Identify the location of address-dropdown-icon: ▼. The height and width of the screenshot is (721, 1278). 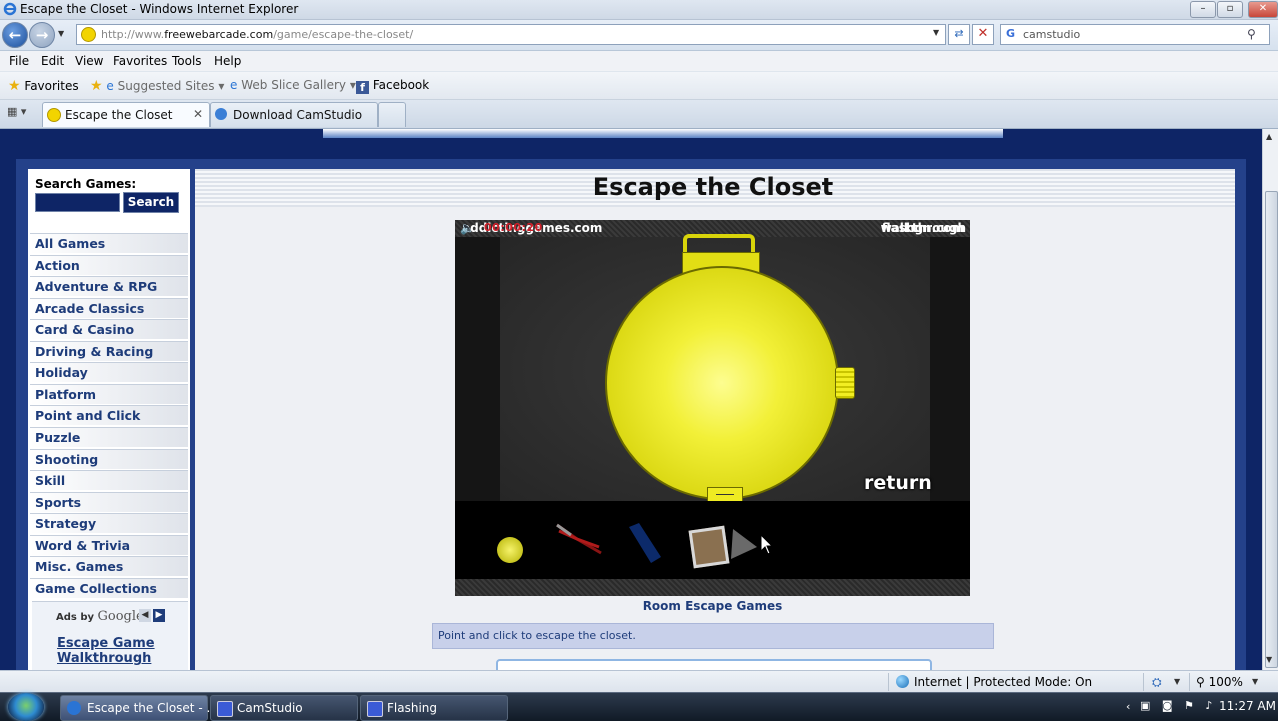
(936, 32).